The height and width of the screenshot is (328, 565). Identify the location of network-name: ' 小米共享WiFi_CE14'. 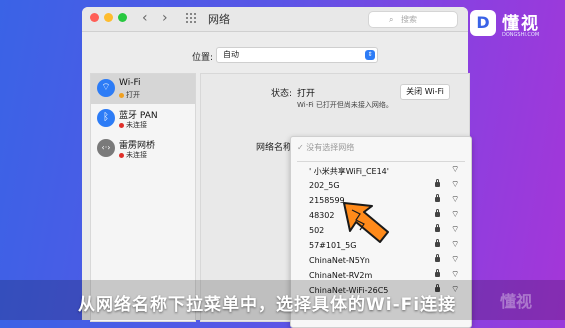
(349, 171).